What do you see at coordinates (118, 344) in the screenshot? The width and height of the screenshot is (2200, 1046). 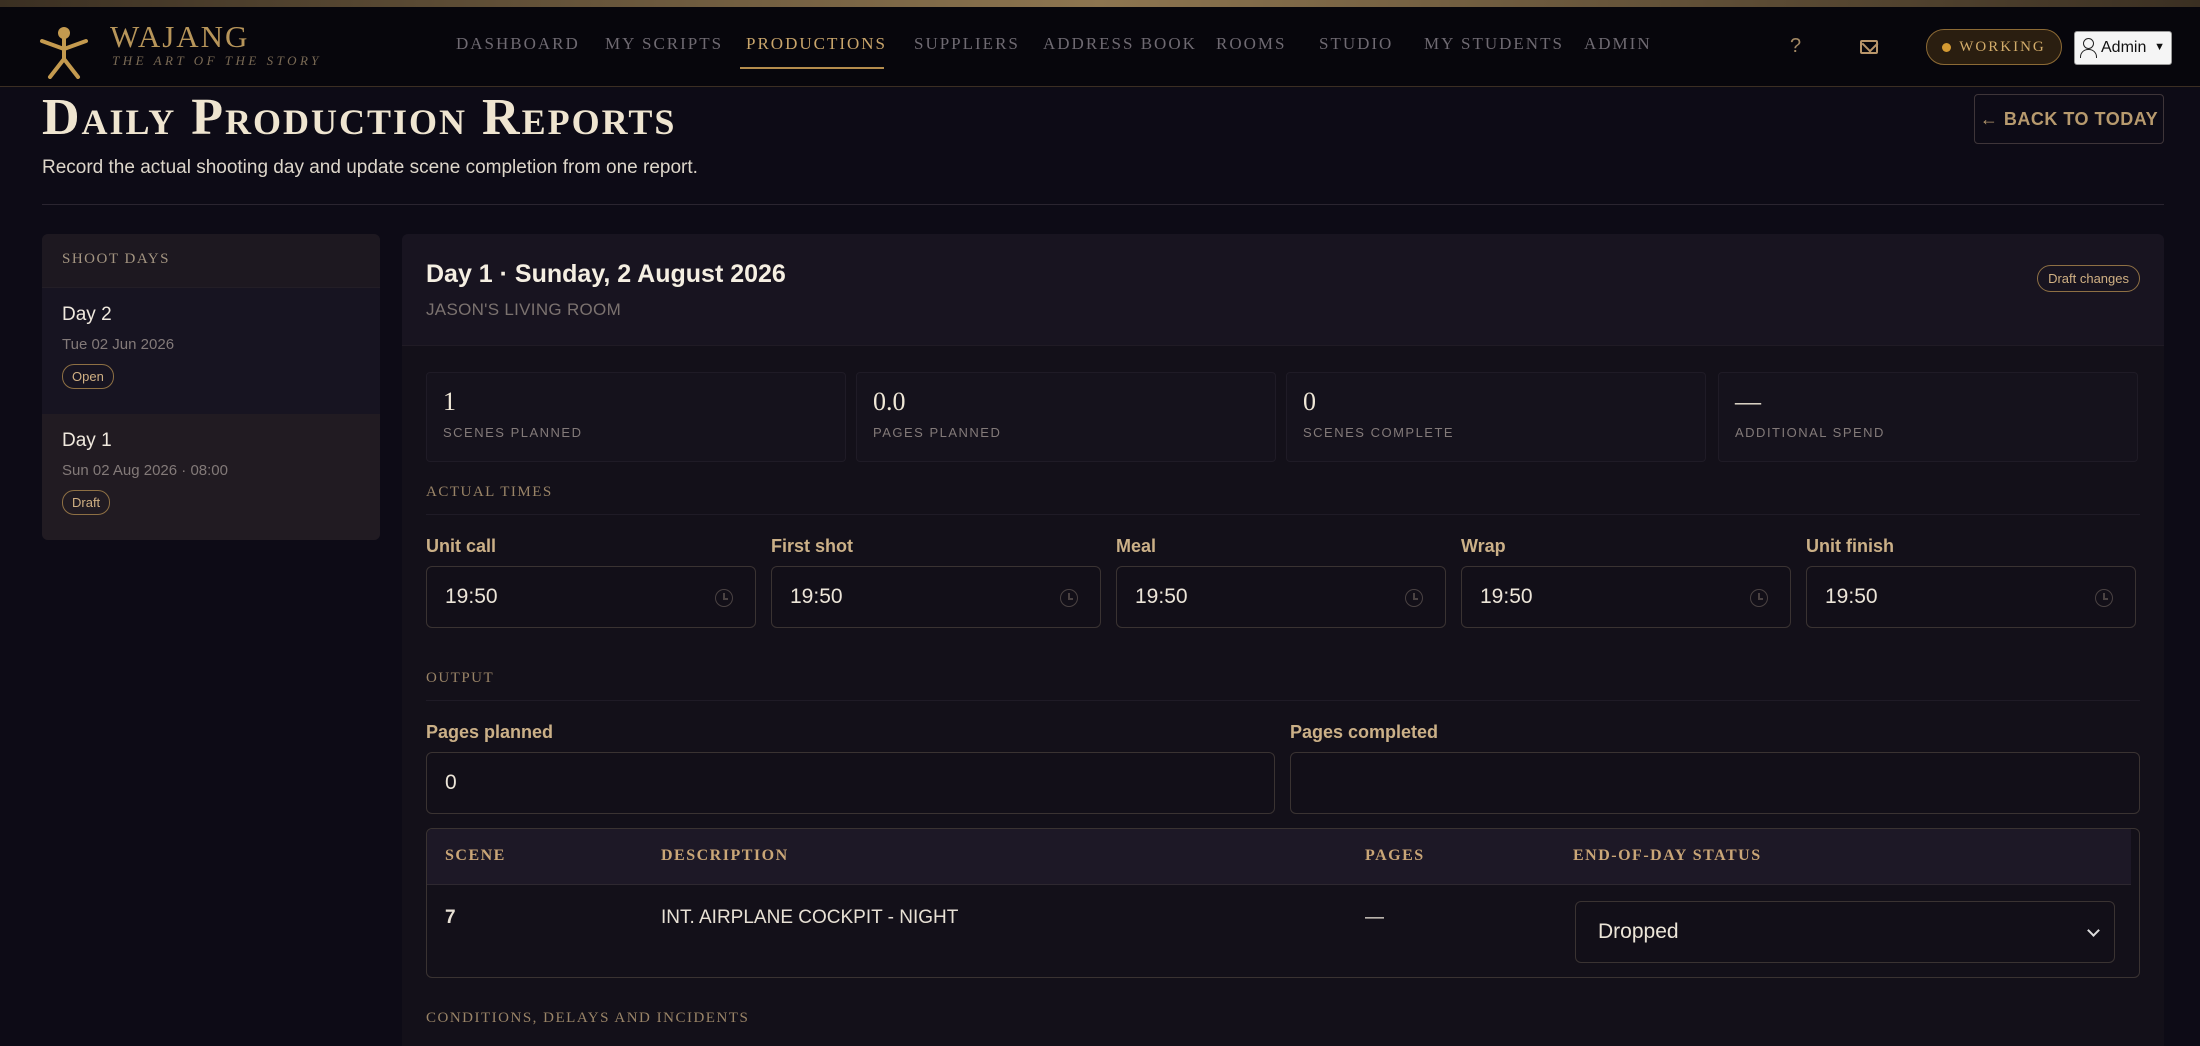 I see `shoot-day-date: Tue 02 Jun 2026` at bounding box center [118, 344].